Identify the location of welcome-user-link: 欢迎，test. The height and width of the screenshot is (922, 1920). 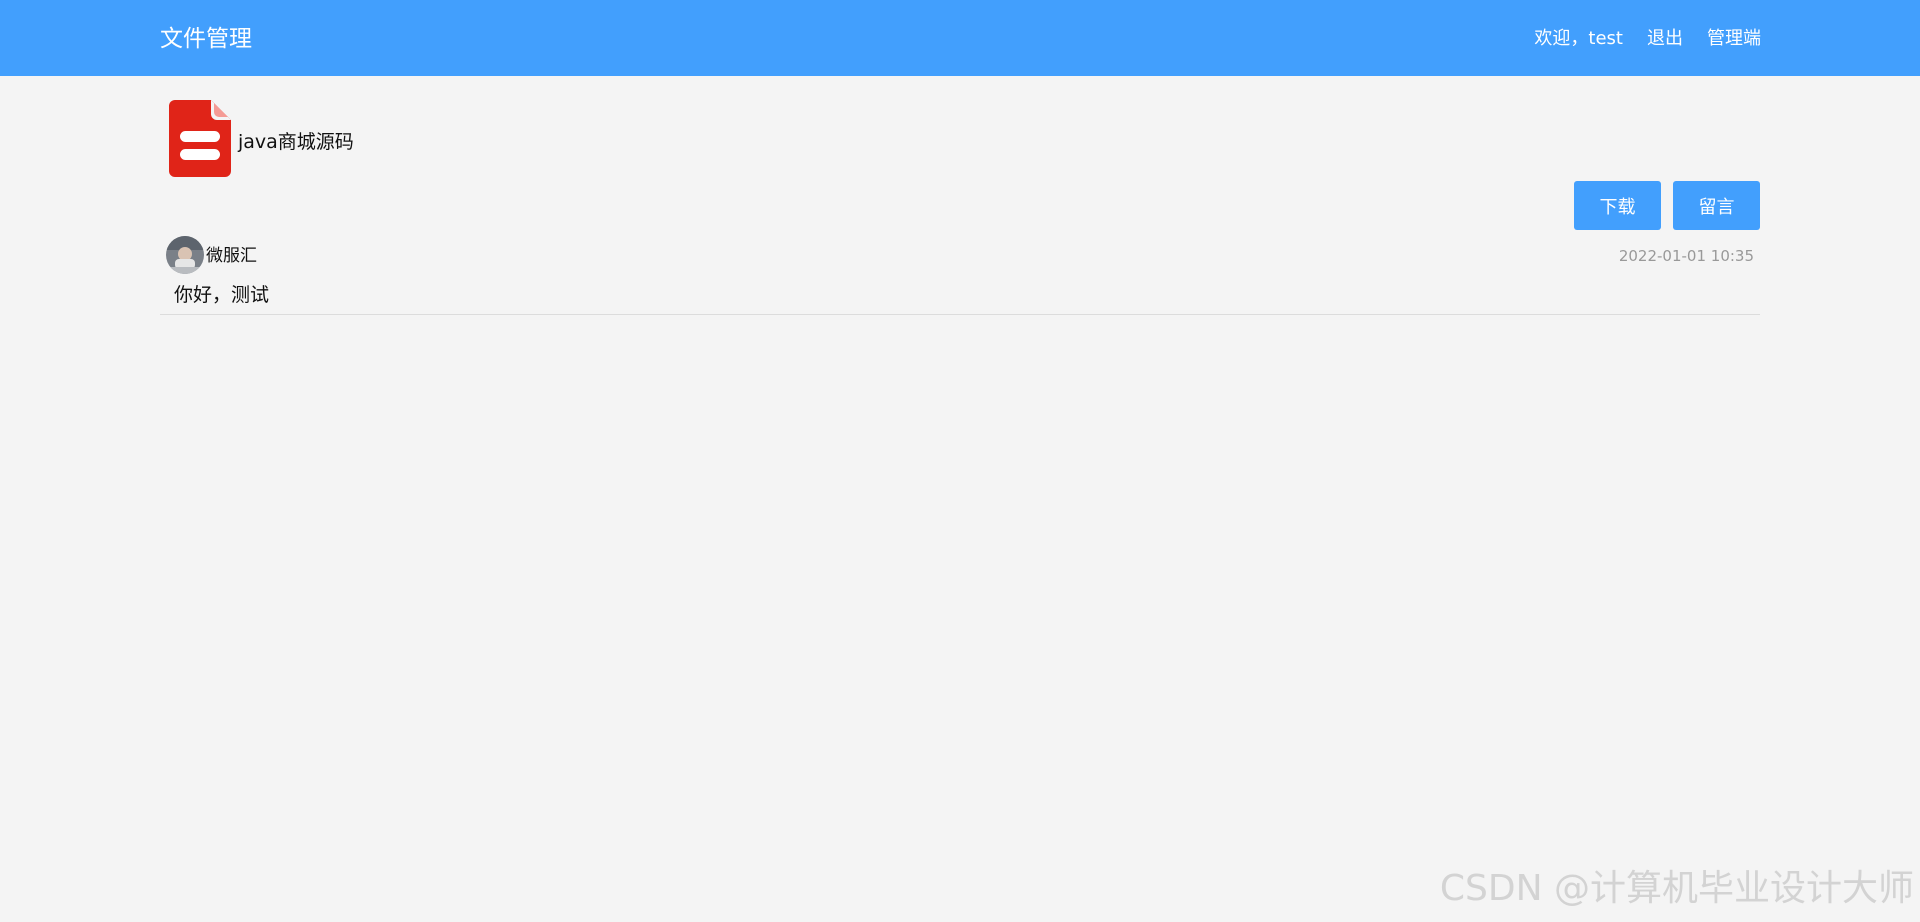
(1578, 39).